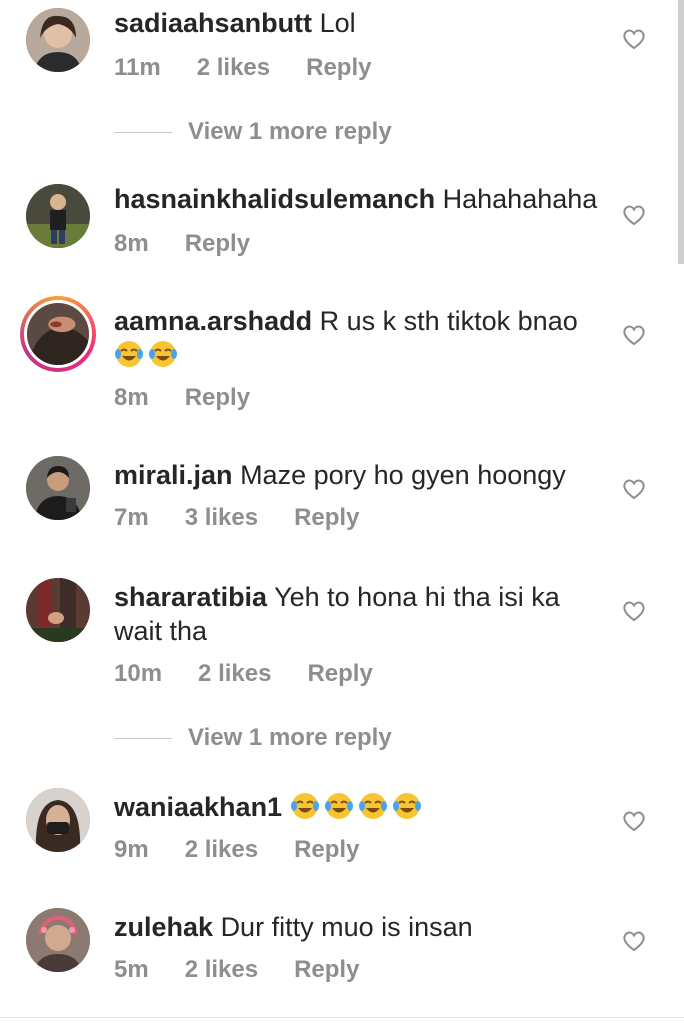 This screenshot has width=684, height=1024. Describe the element at coordinates (131, 969) in the screenshot. I see `comment-time: 5m` at that location.